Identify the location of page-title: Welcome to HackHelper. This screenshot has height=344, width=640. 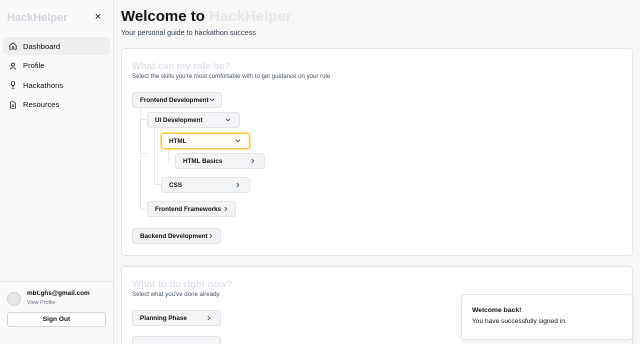
(206, 16).